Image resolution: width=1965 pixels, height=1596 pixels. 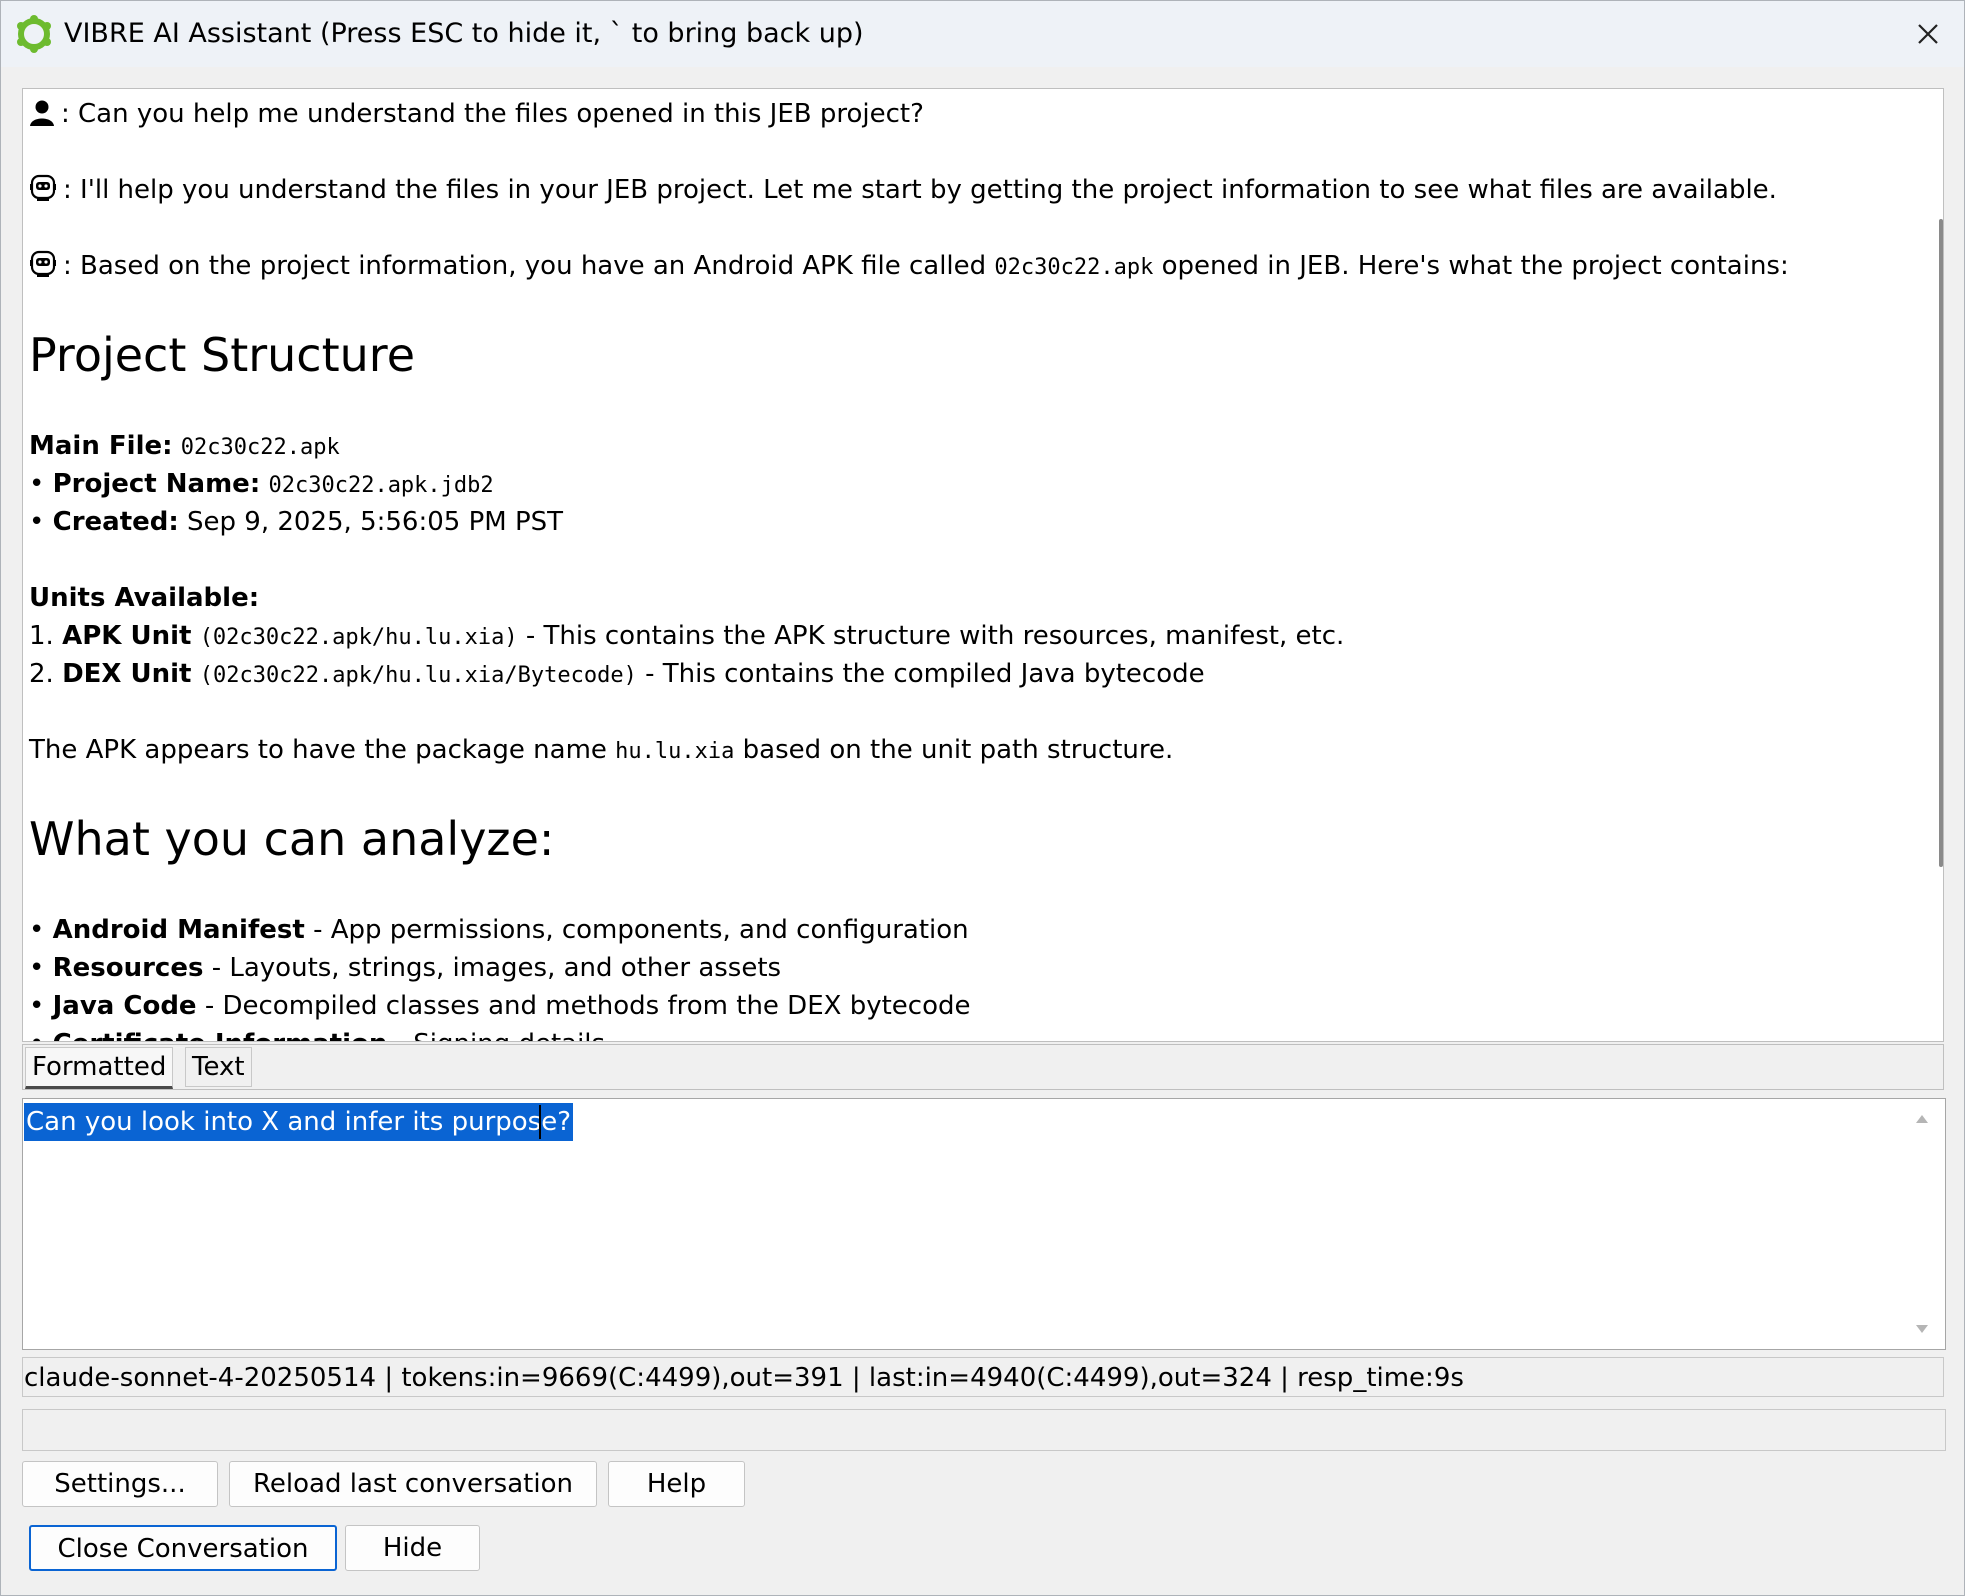 I want to click on main-file-label: Main File:, so click(x=101, y=446).